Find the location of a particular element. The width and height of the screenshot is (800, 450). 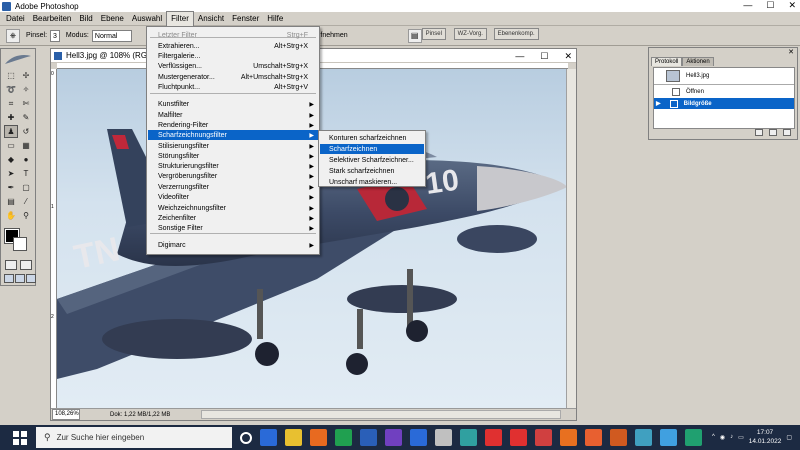

menu-filter: Filter is located at coordinates (180, 18).